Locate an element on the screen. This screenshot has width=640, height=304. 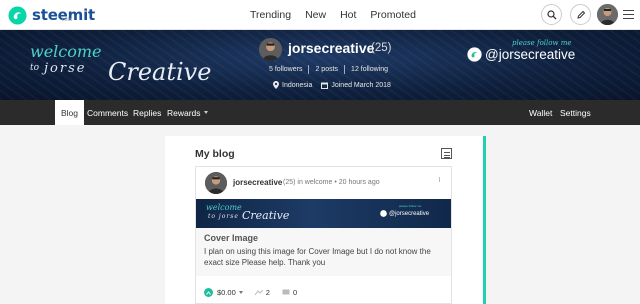
comments-item: 0 is located at coordinates (289, 292).